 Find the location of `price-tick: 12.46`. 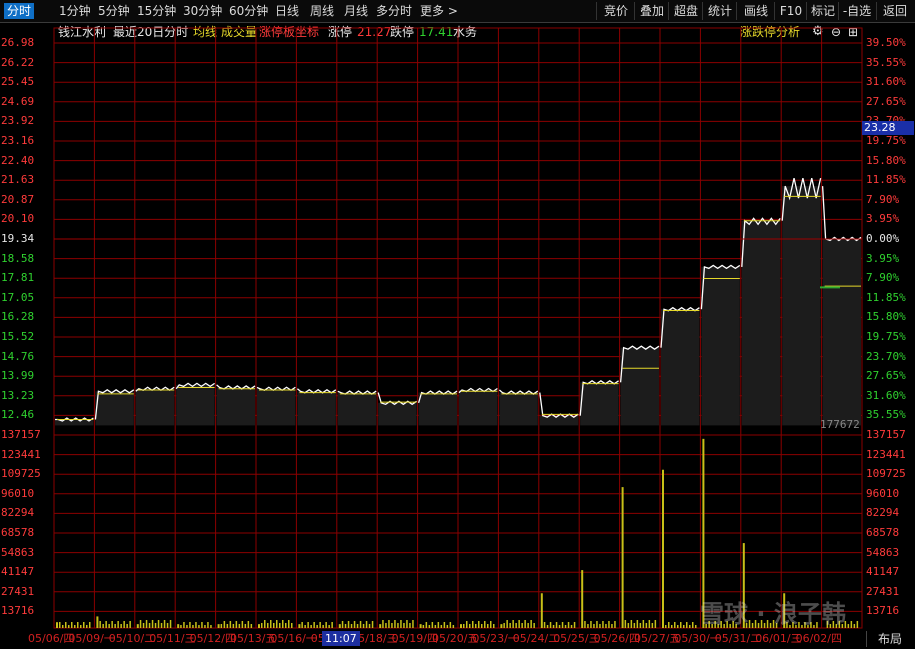

price-tick: 12.46 is located at coordinates (18, 415).